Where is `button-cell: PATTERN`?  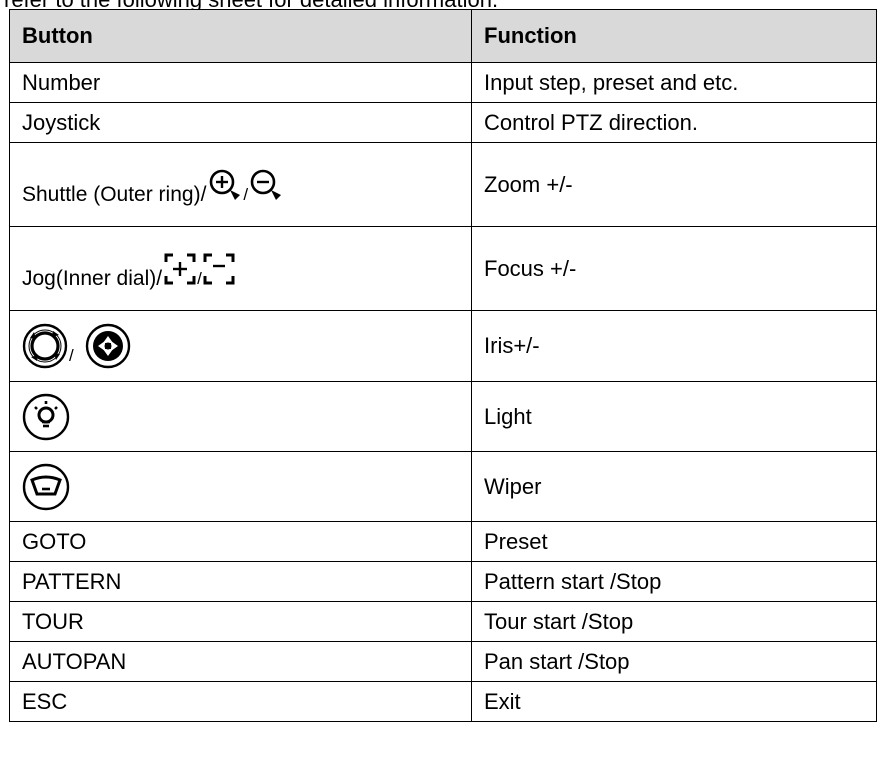 button-cell: PATTERN is located at coordinates (240, 581).